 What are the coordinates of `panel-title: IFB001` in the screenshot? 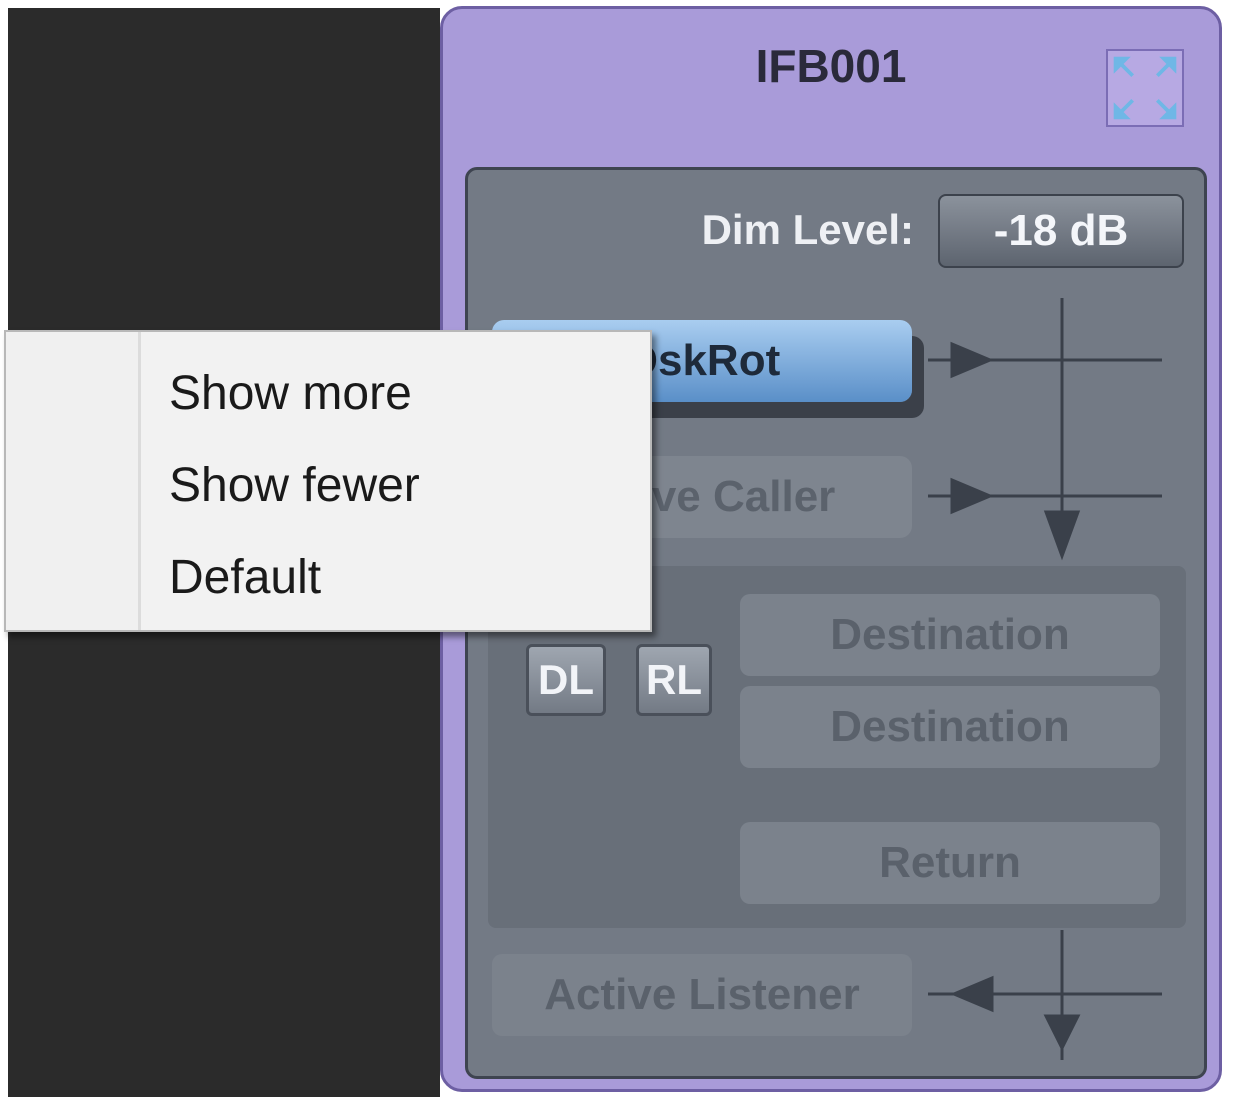 It's located at (831, 66).